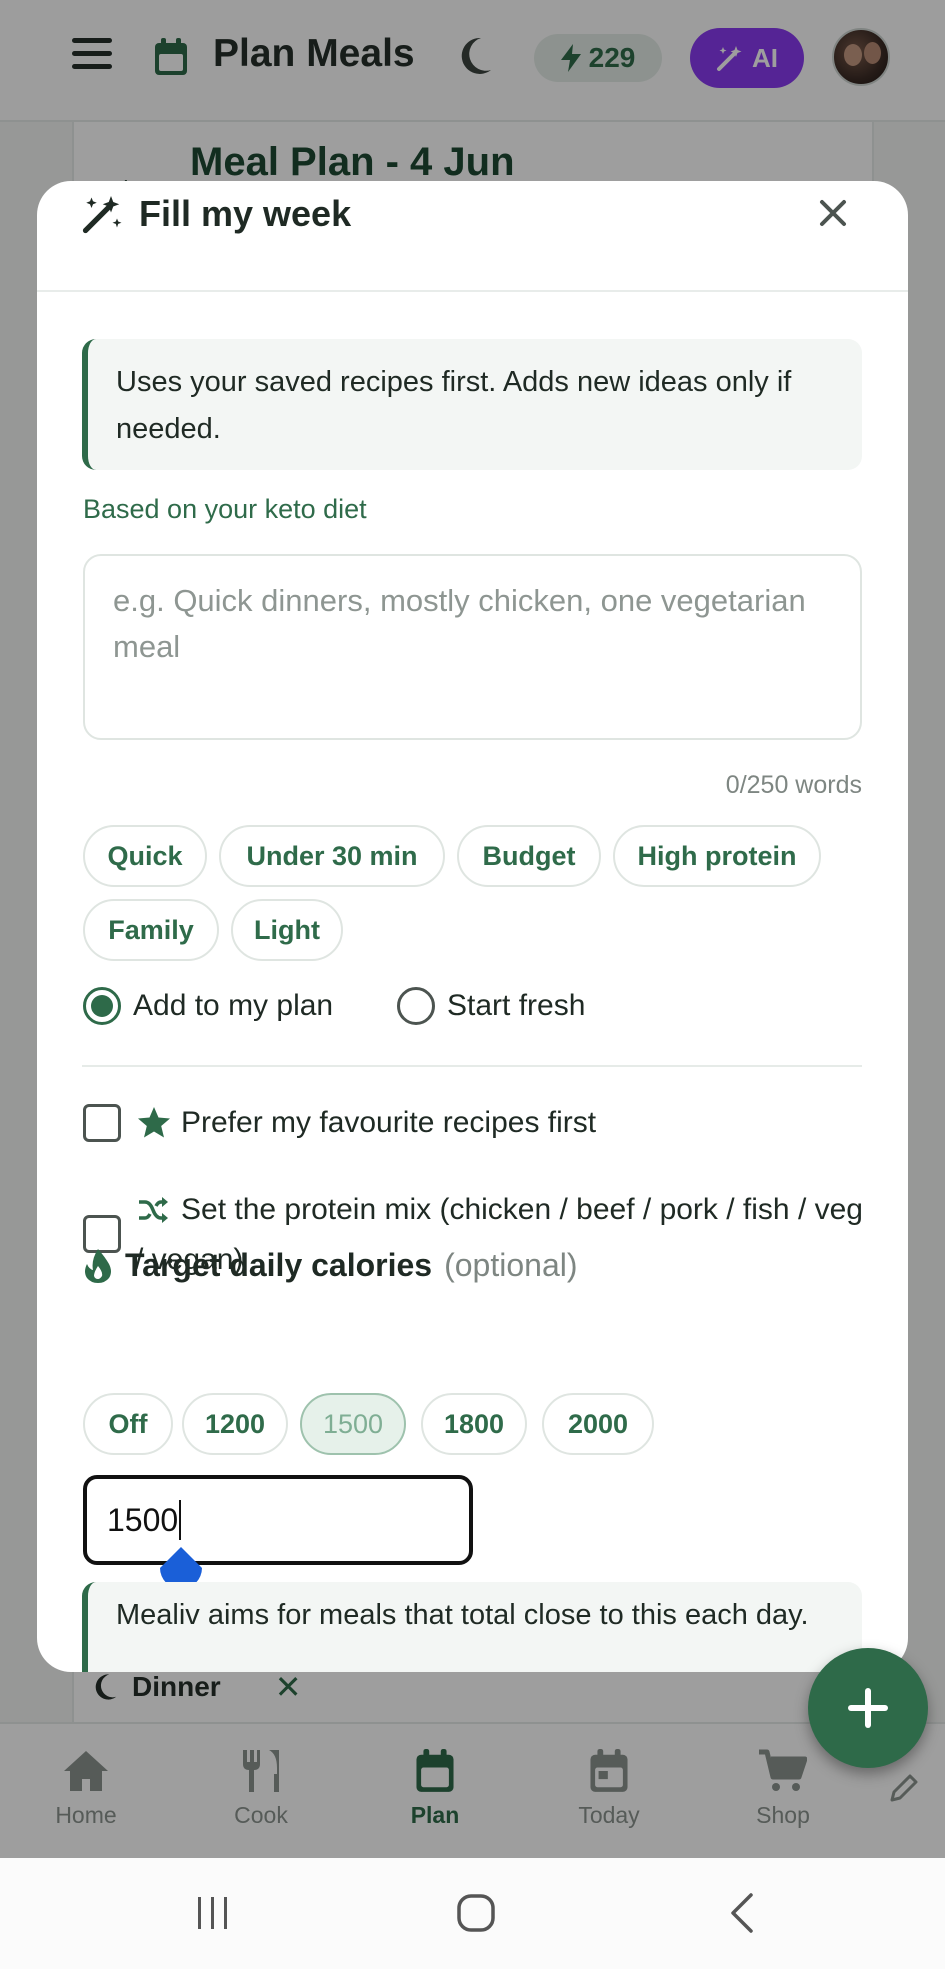 The height and width of the screenshot is (1969, 945). What do you see at coordinates (529, 856) in the screenshot?
I see `chip-budget: Budget` at bounding box center [529, 856].